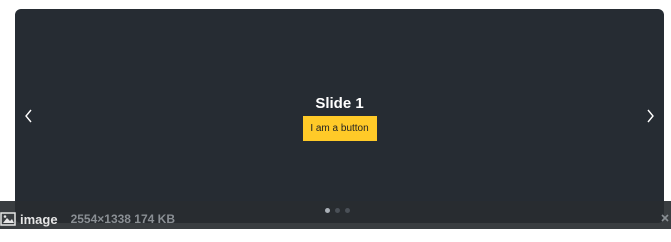 Image resolution: width=671 pixels, height=242 pixels. Describe the element at coordinates (8, 219) in the screenshot. I see `image-icon` at that location.